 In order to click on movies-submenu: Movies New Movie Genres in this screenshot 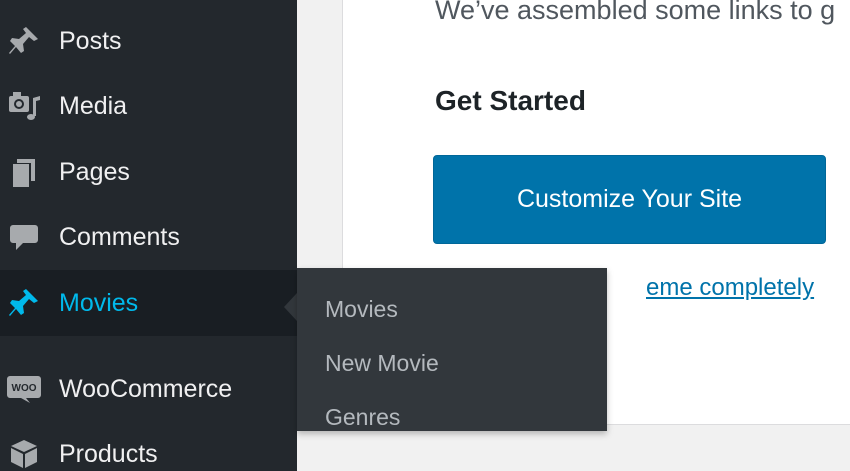, I will do `click(452, 349)`.